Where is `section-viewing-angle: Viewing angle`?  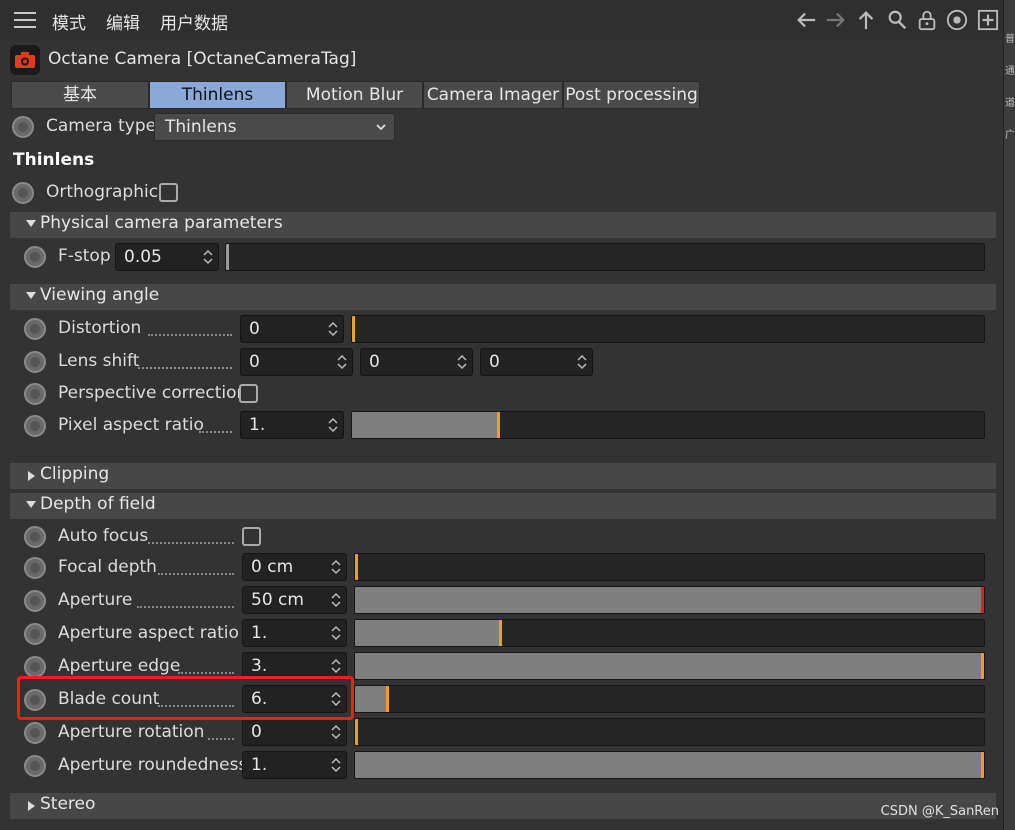
section-viewing-angle: Viewing angle is located at coordinates (503, 297).